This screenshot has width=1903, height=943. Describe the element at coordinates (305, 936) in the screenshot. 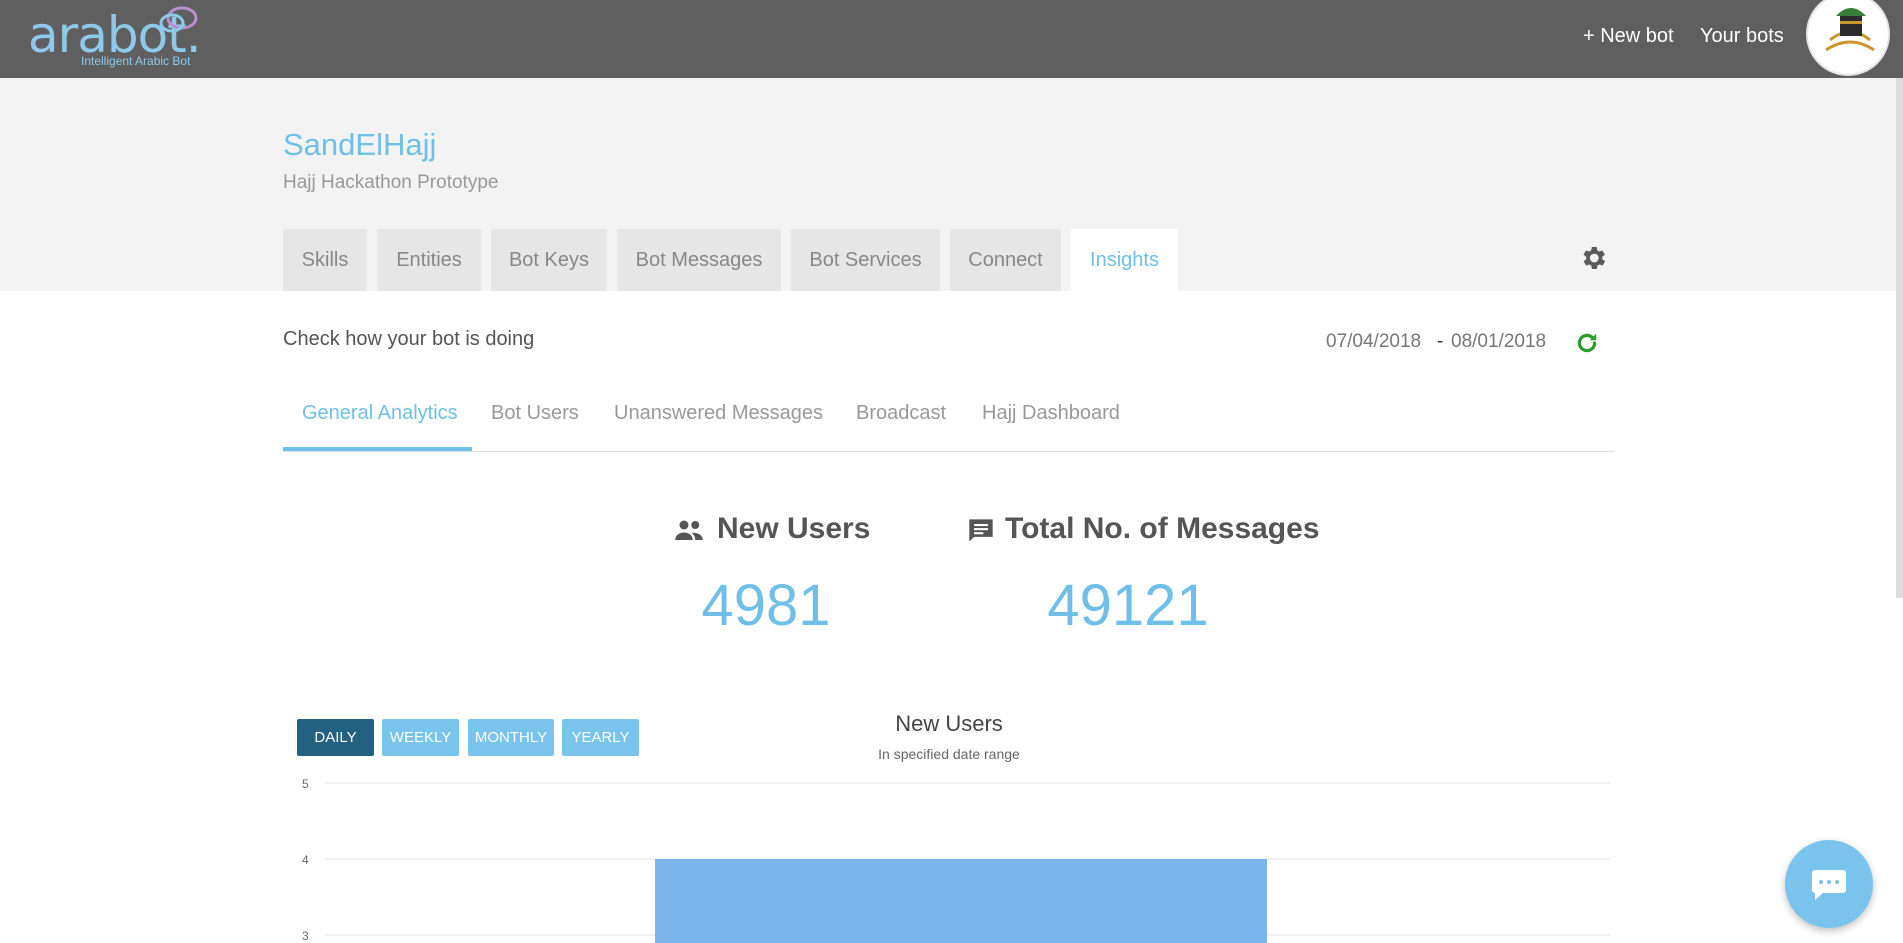

I see `y-tick-label: 3` at that location.